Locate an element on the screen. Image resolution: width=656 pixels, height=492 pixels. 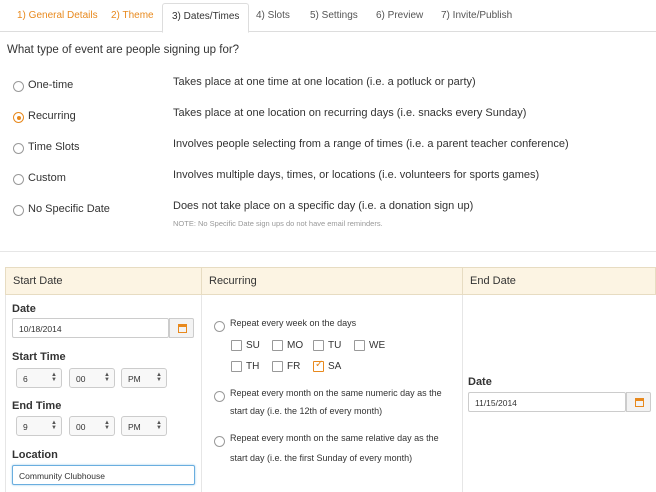
day-label-we: WE is located at coordinates (377, 345).